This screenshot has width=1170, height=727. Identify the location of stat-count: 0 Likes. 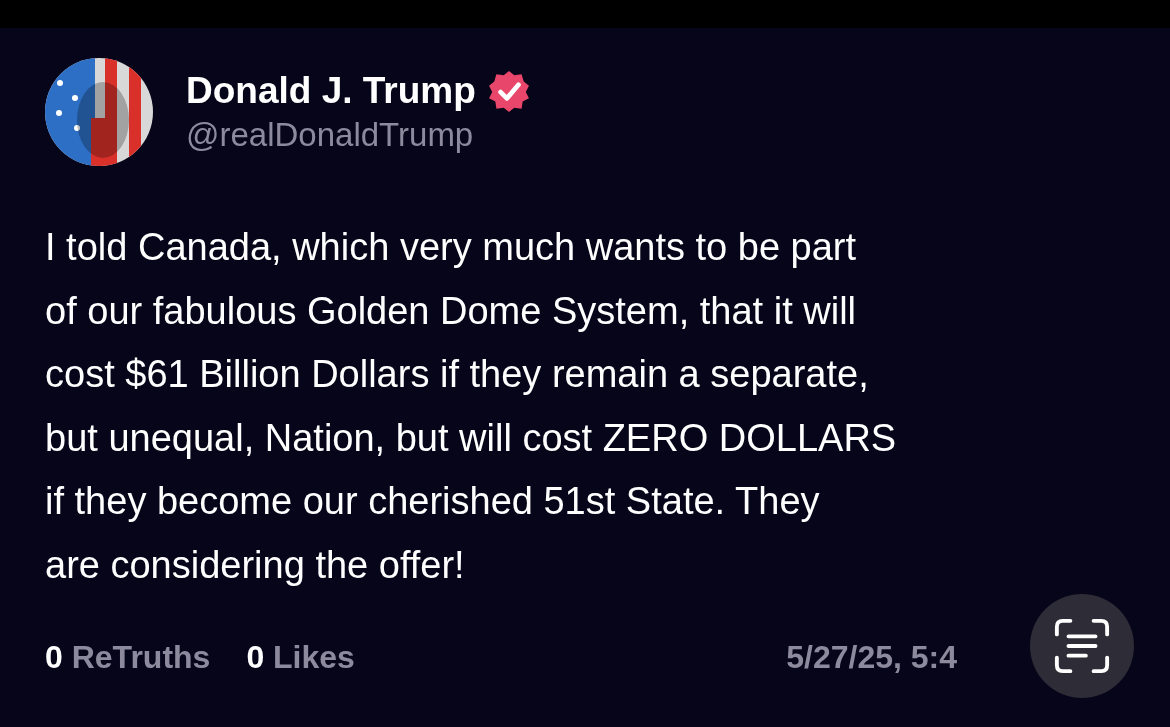
(300, 657).